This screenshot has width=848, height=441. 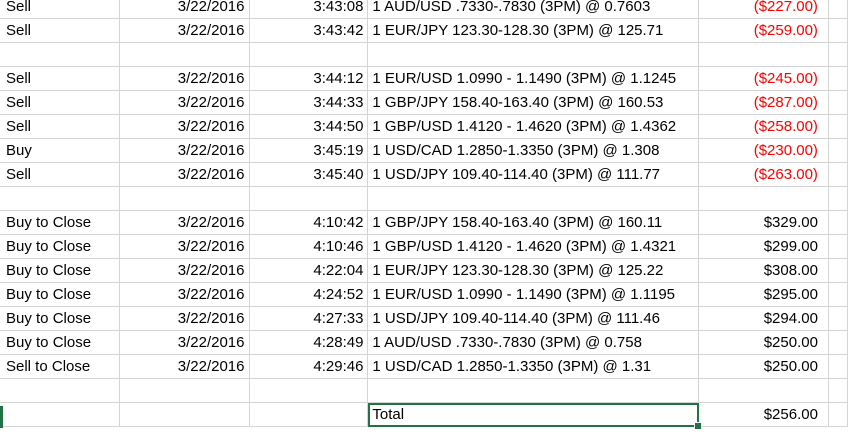 I want to click on time-cell: 3:43:42, so click(x=309, y=30).